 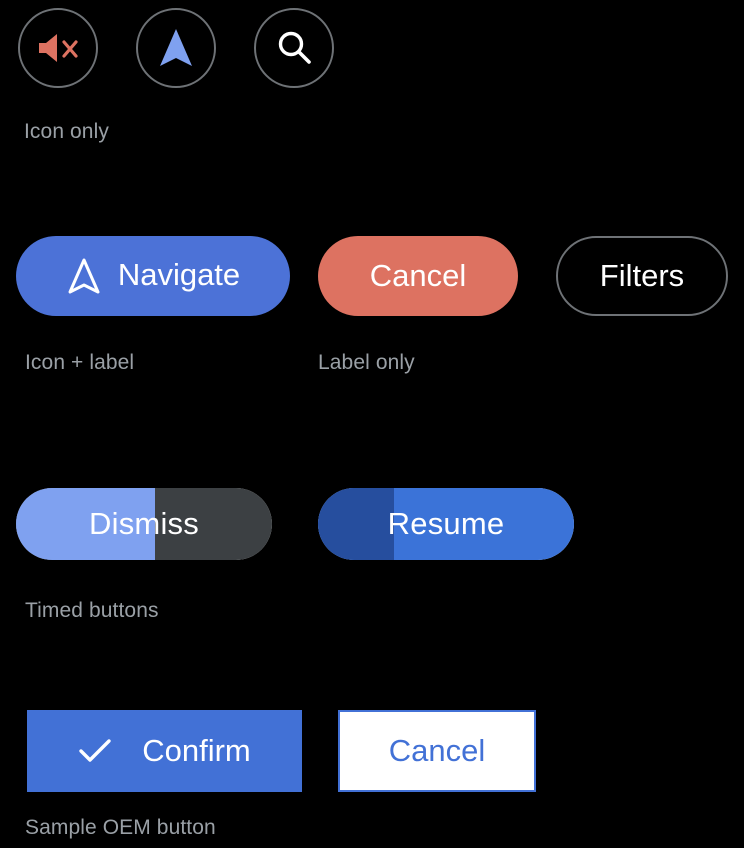 I want to click on caption-label-only: Label only, so click(x=366, y=362).